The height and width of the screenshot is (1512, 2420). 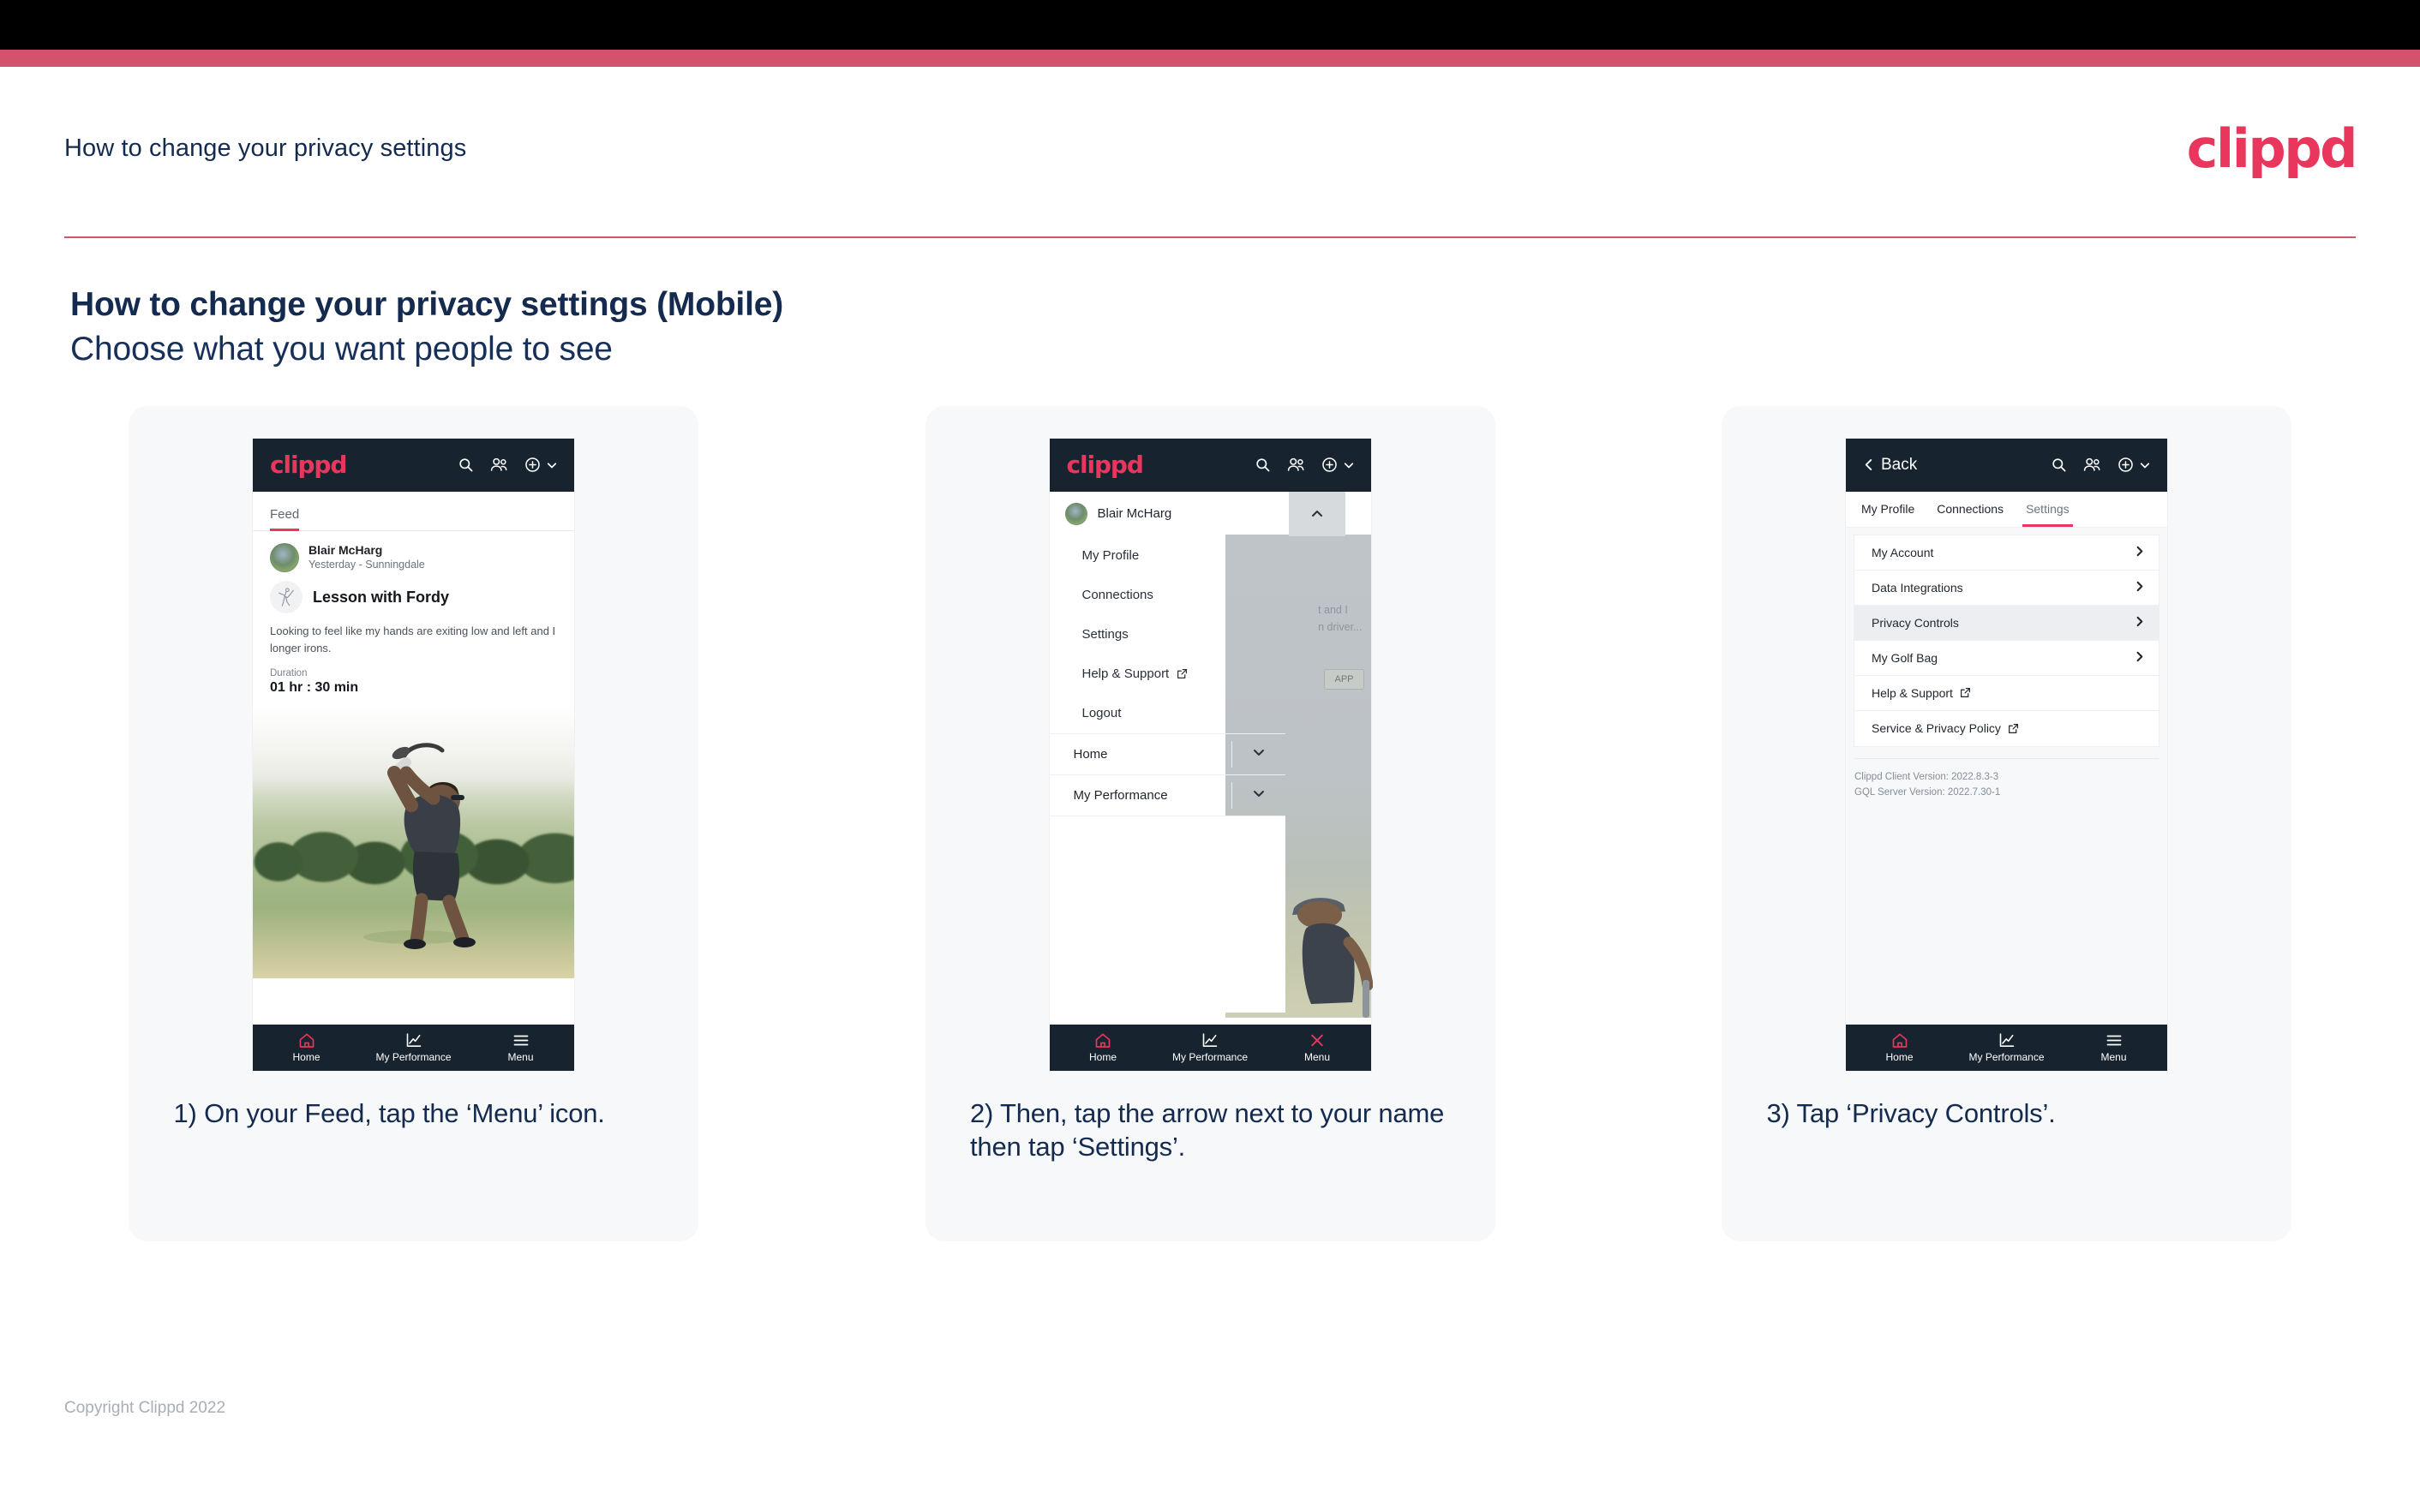 What do you see at coordinates (2272, 148) in the screenshot?
I see `clippd-logo: clippd` at bounding box center [2272, 148].